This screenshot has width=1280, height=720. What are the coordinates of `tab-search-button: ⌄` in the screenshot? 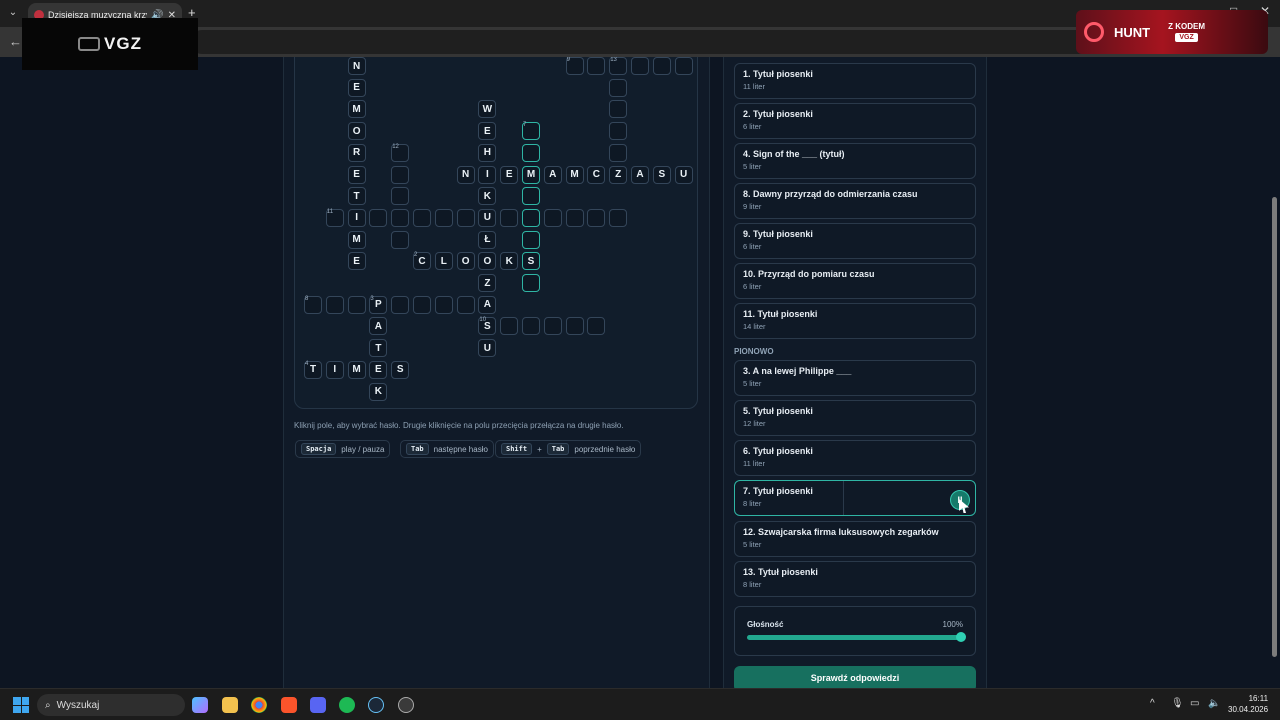 It's located at (13, 13).